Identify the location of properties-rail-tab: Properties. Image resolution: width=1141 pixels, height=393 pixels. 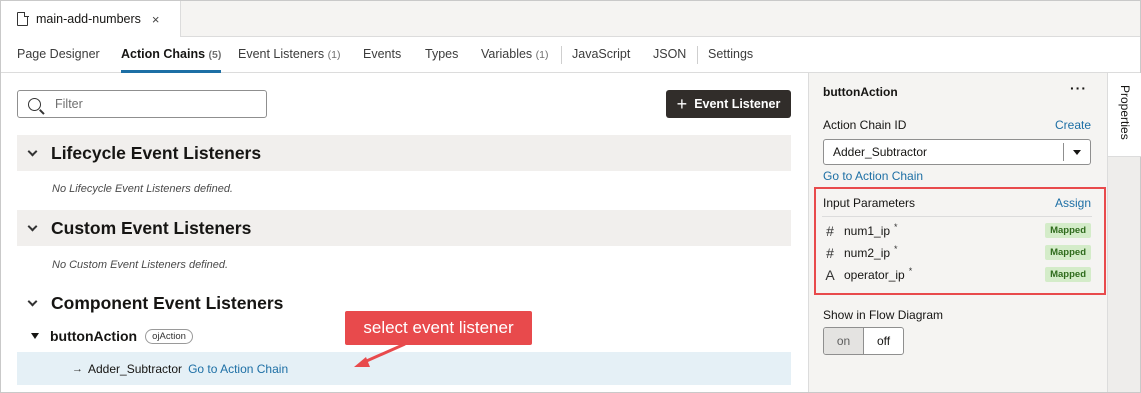
(1124, 115).